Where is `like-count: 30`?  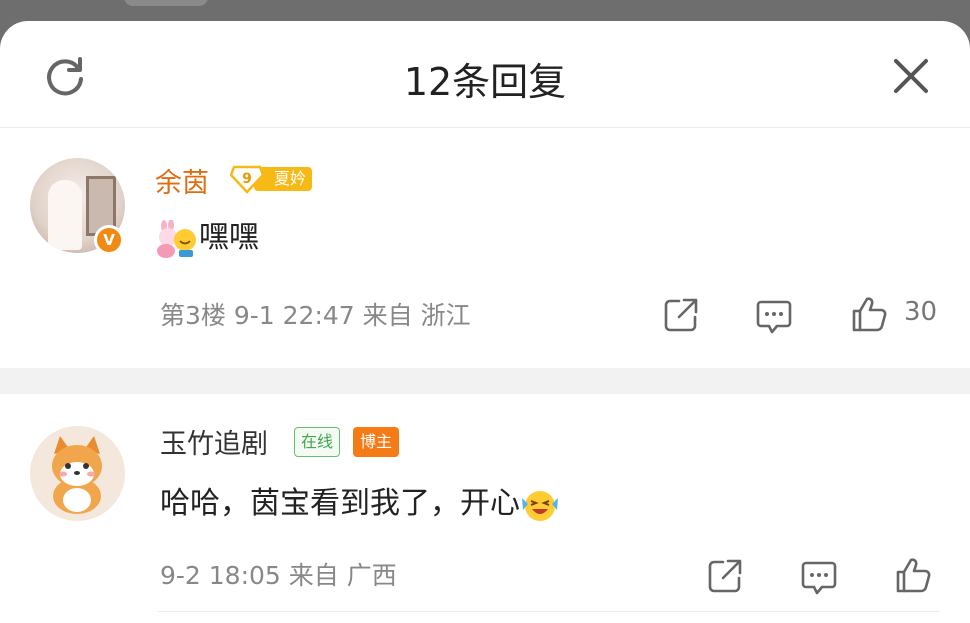 like-count: 30 is located at coordinates (921, 312).